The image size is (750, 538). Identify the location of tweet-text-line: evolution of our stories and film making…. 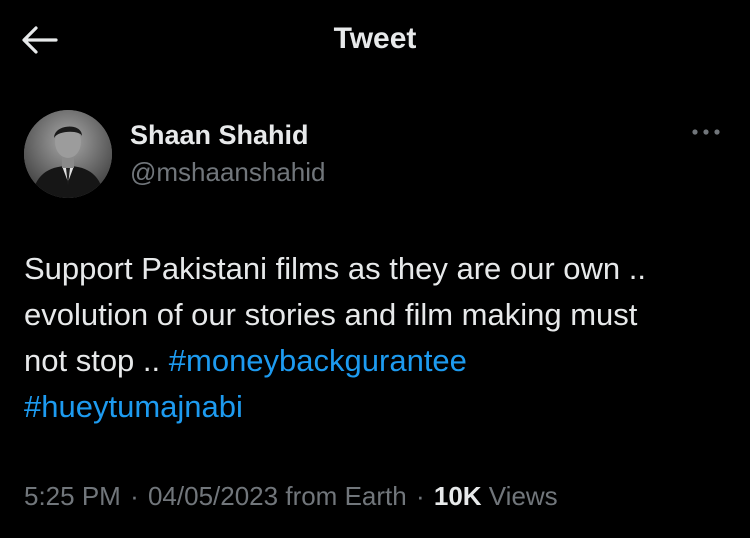
(331, 314).